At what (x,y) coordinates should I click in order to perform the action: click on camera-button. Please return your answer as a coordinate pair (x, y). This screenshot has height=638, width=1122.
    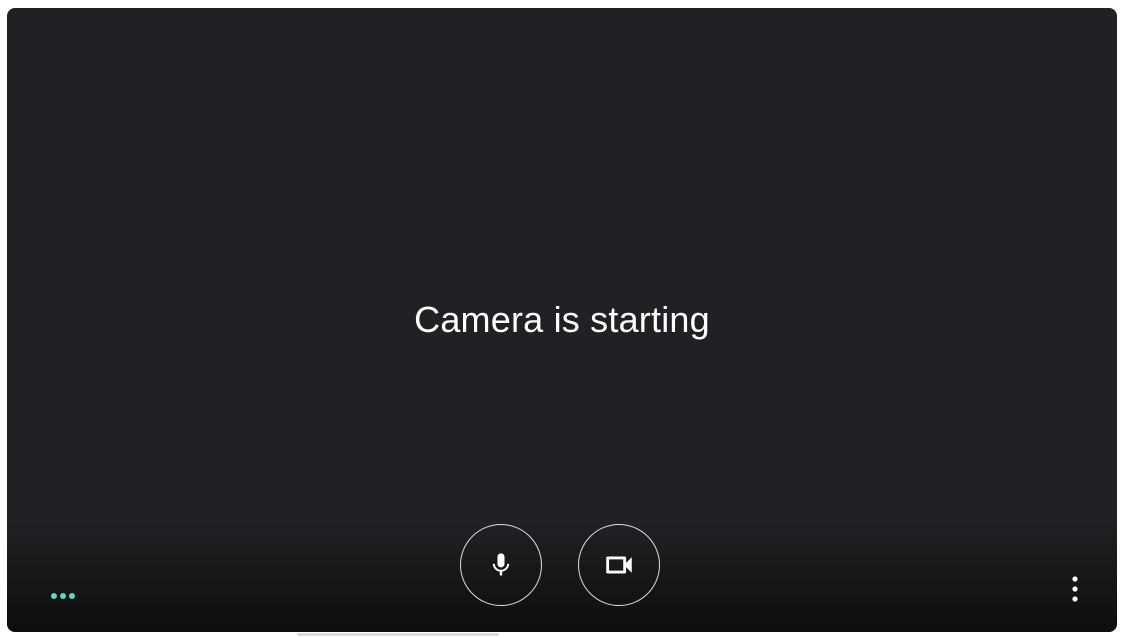
    Looking at the image, I should click on (619, 565).